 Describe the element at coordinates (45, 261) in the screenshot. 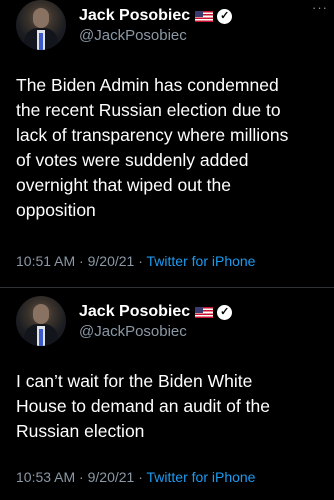

I see `tweet-time: 10:51 AM` at that location.